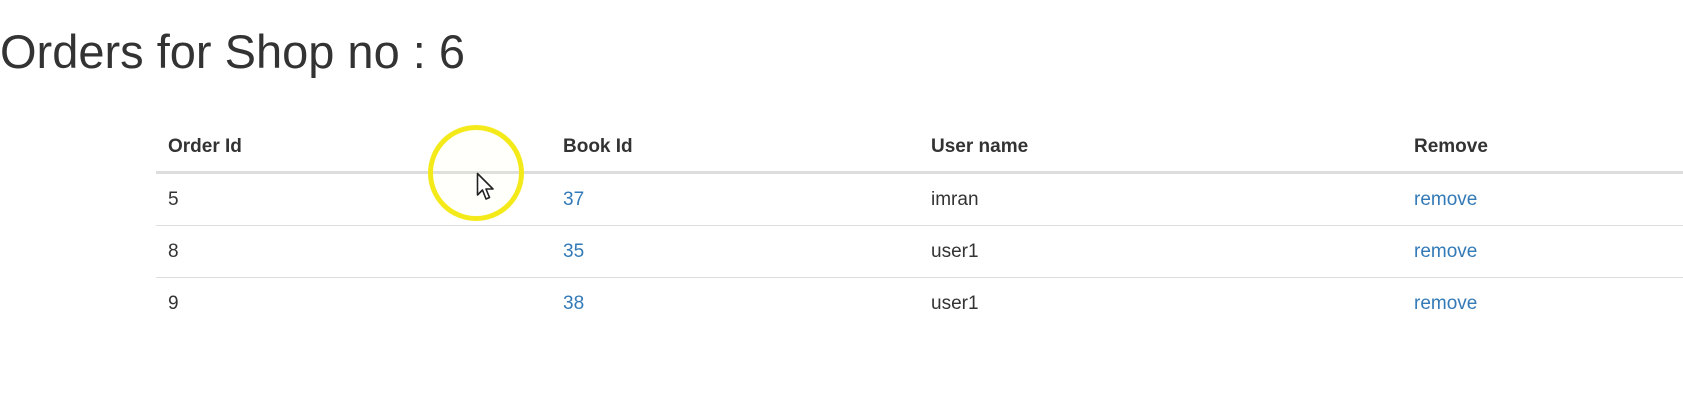  What do you see at coordinates (1542, 148) in the screenshot?
I see `header-remove: Remove` at bounding box center [1542, 148].